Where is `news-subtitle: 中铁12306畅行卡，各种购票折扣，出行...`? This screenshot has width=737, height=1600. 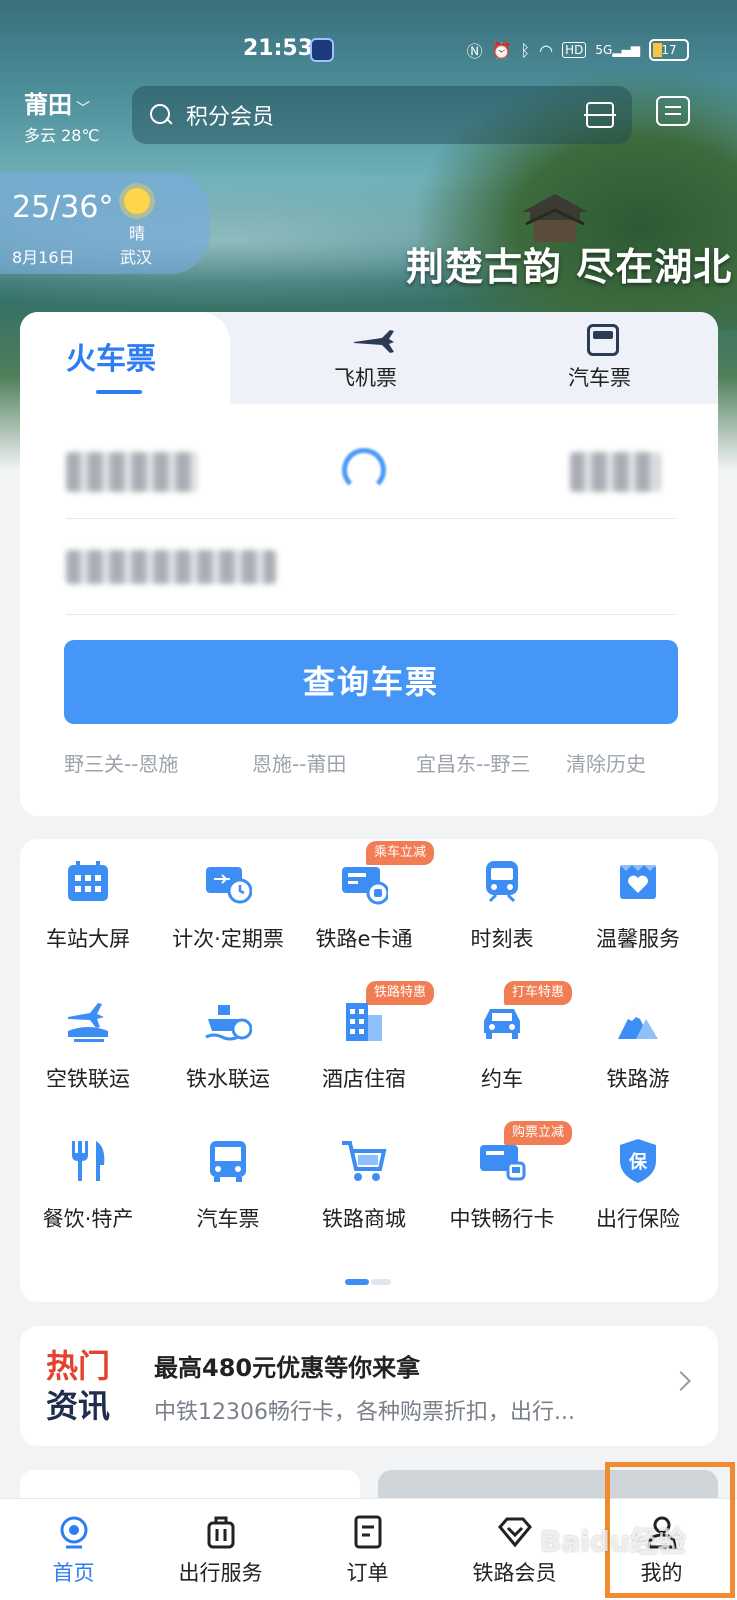 news-subtitle: 中铁12306畅行卡，各种购票折扣，出行... is located at coordinates (364, 1412).